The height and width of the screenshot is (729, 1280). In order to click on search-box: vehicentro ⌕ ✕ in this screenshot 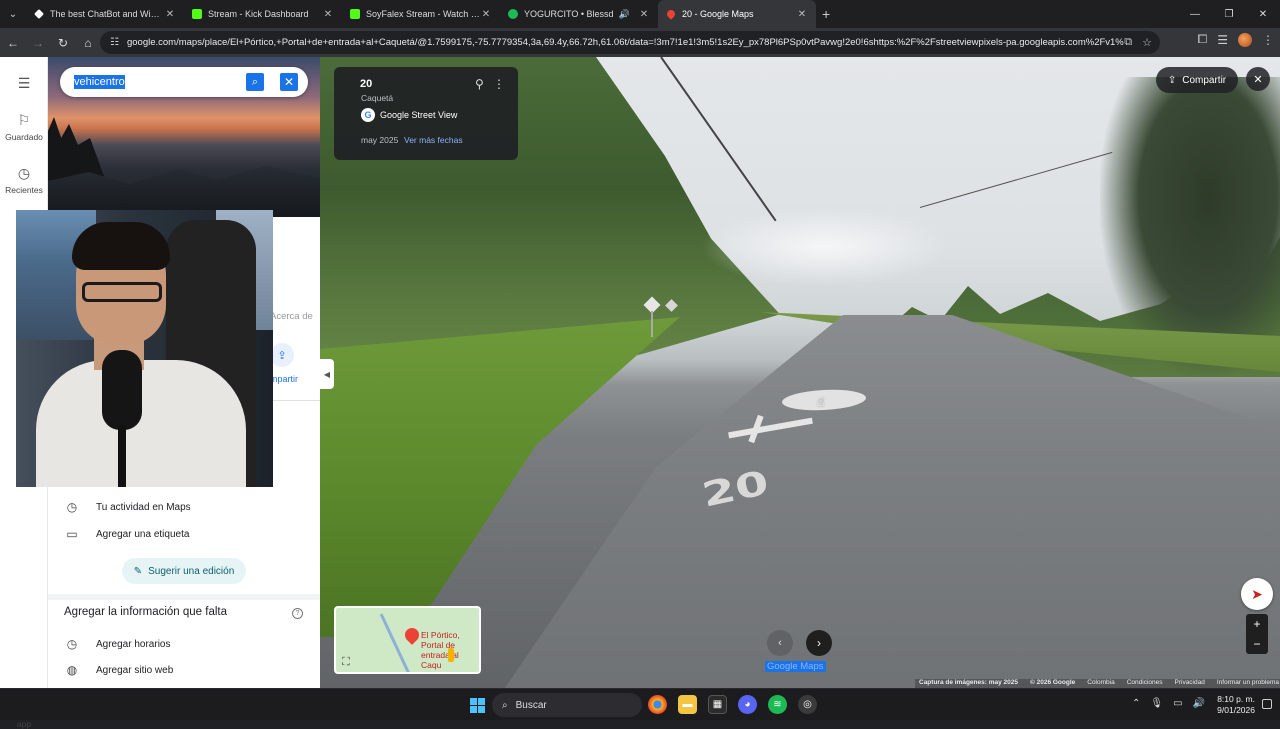, I will do `click(184, 82)`.